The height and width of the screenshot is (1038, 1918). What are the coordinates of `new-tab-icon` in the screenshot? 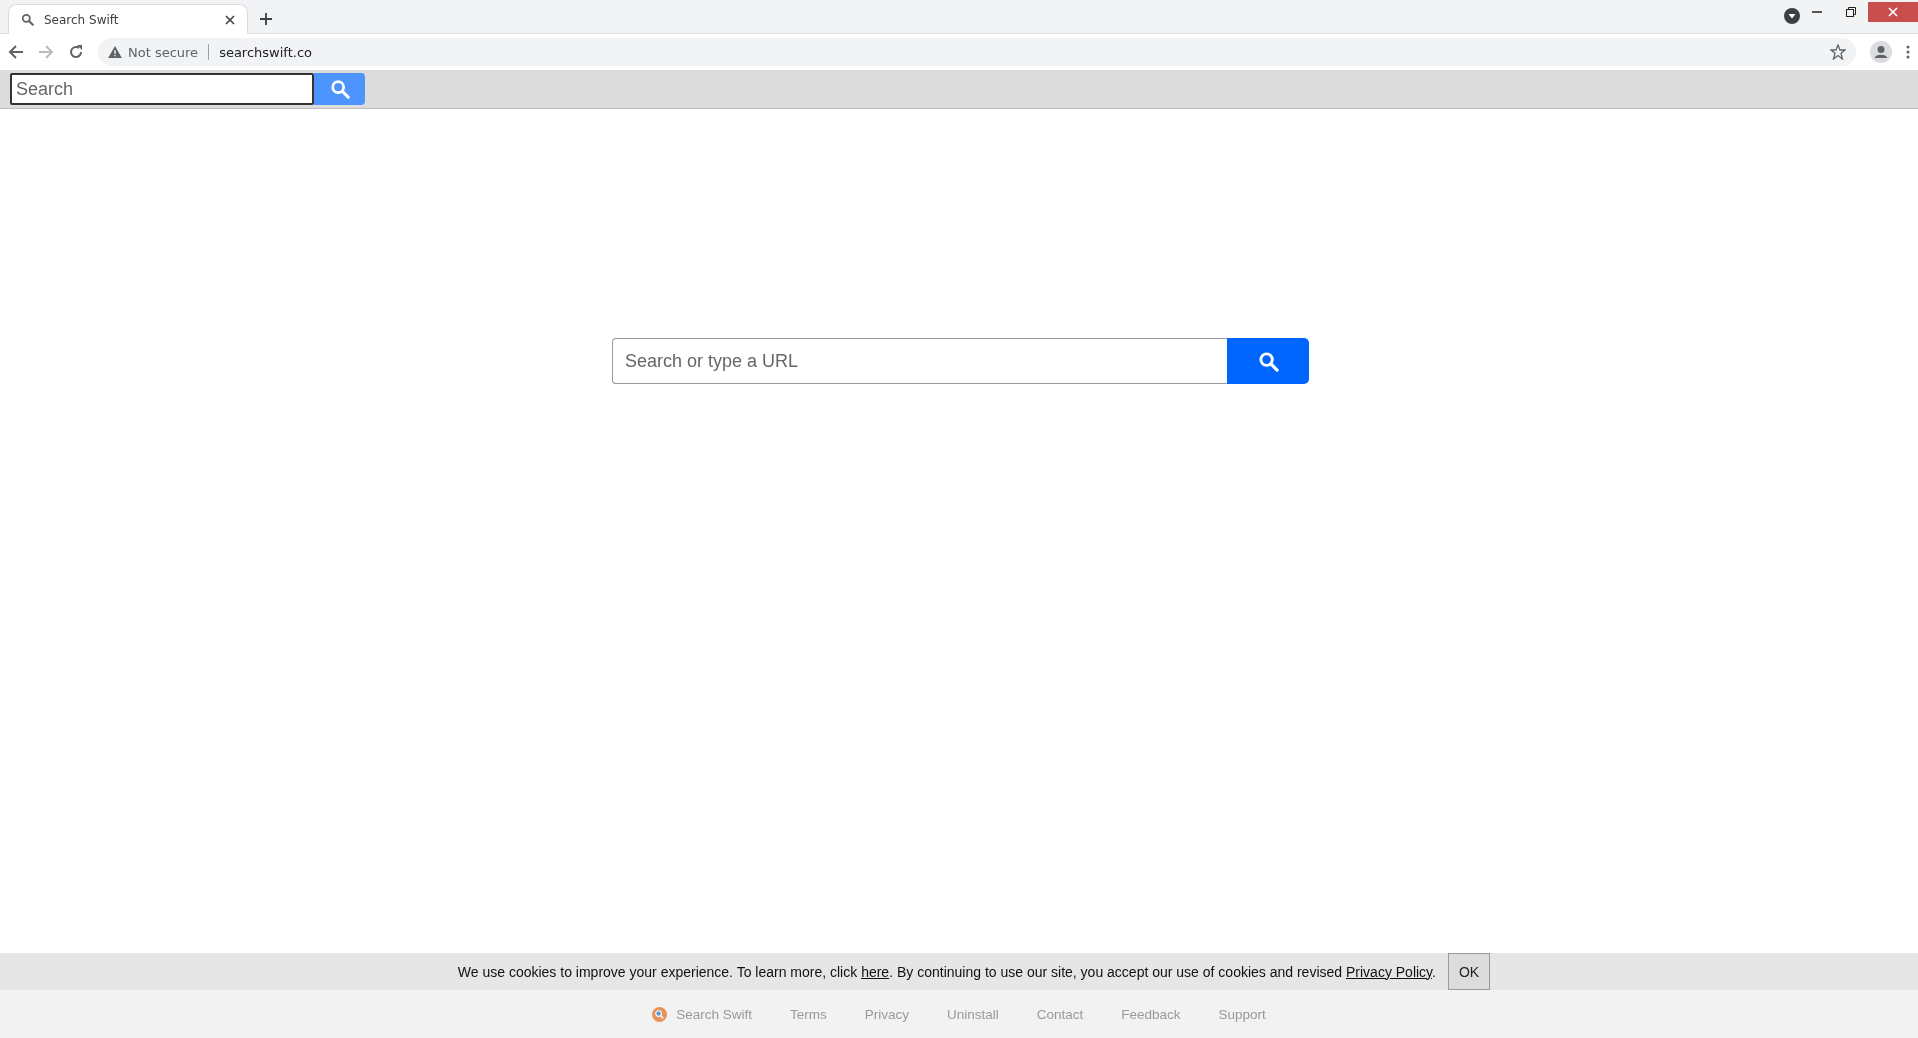 It's located at (266, 19).